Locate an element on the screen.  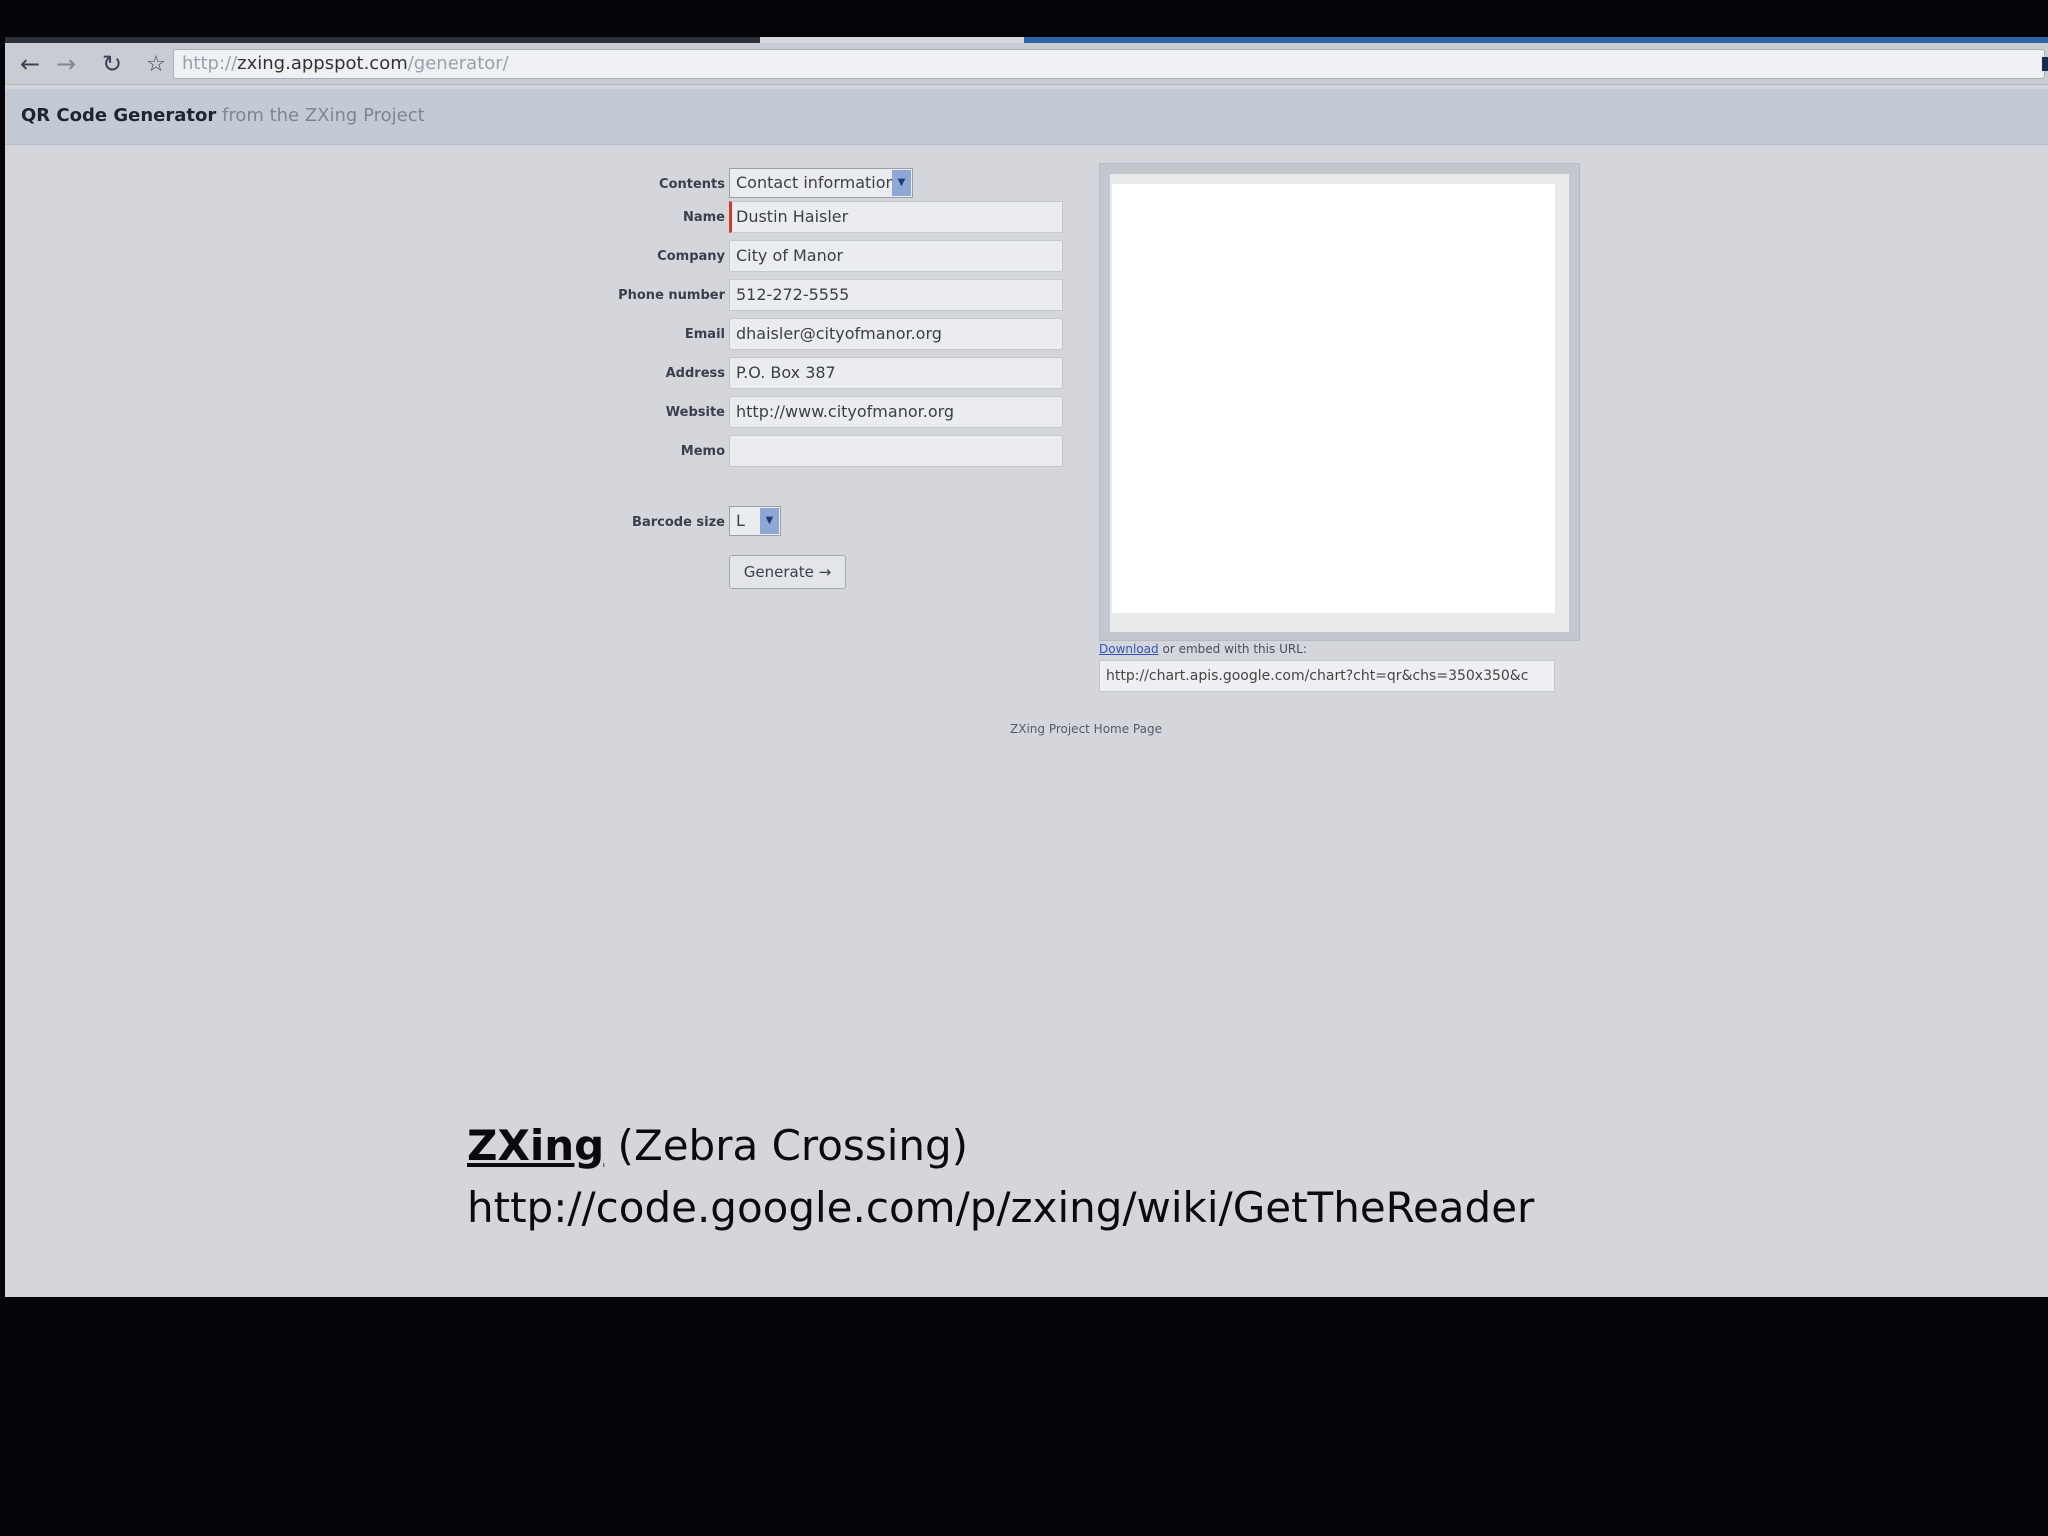
download-link: Download is located at coordinates (1129, 649).